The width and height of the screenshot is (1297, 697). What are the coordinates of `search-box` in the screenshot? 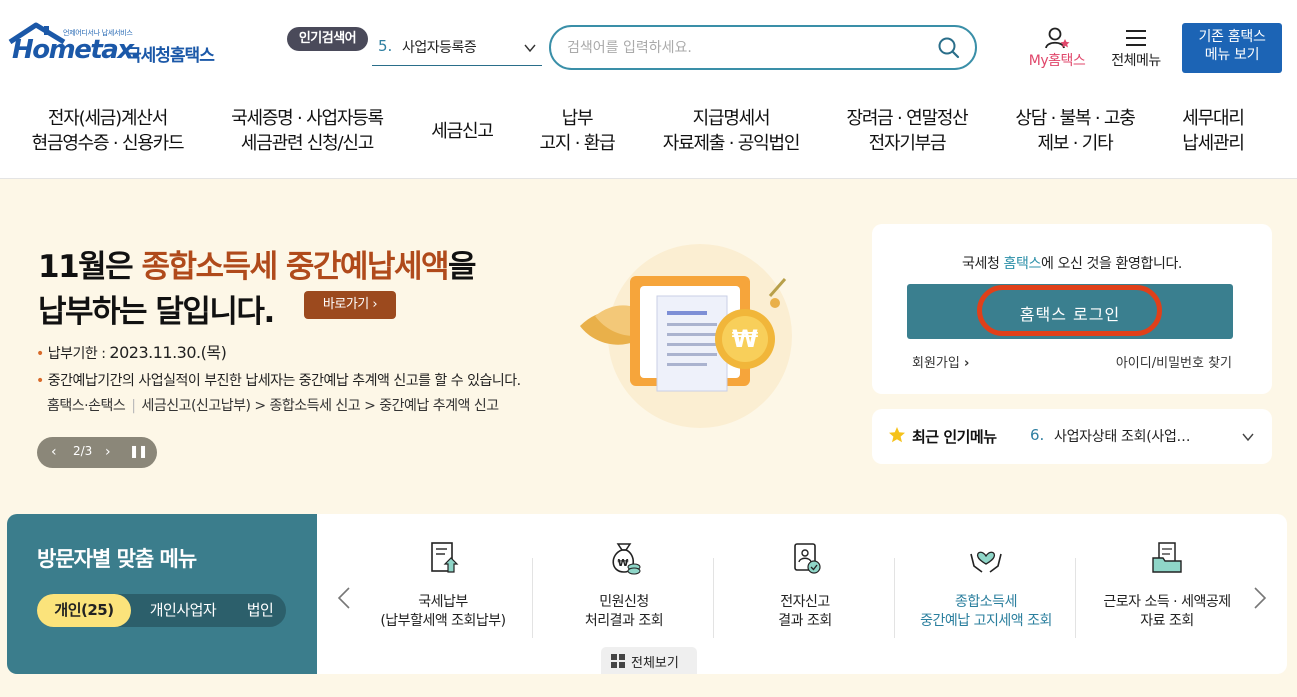 It's located at (763, 47).